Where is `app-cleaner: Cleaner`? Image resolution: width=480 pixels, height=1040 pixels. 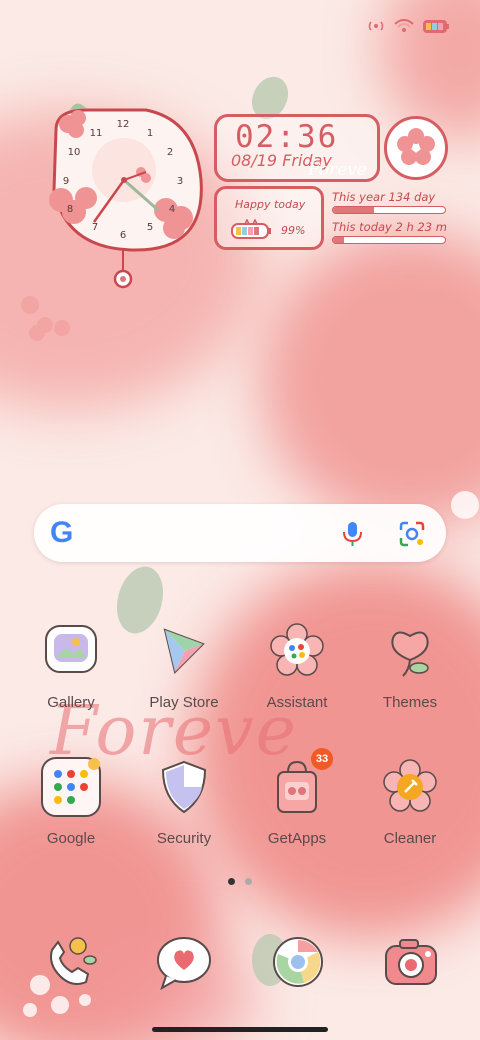
app-cleaner: Cleaner is located at coordinates (410, 801).